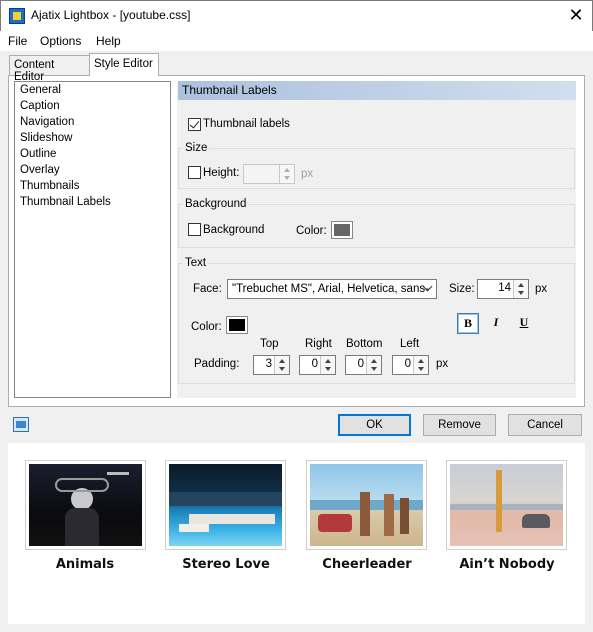  What do you see at coordinates (318, 344) in the screenshot?
I see `padding-right-label: Right` at bounding box center [318, 344].